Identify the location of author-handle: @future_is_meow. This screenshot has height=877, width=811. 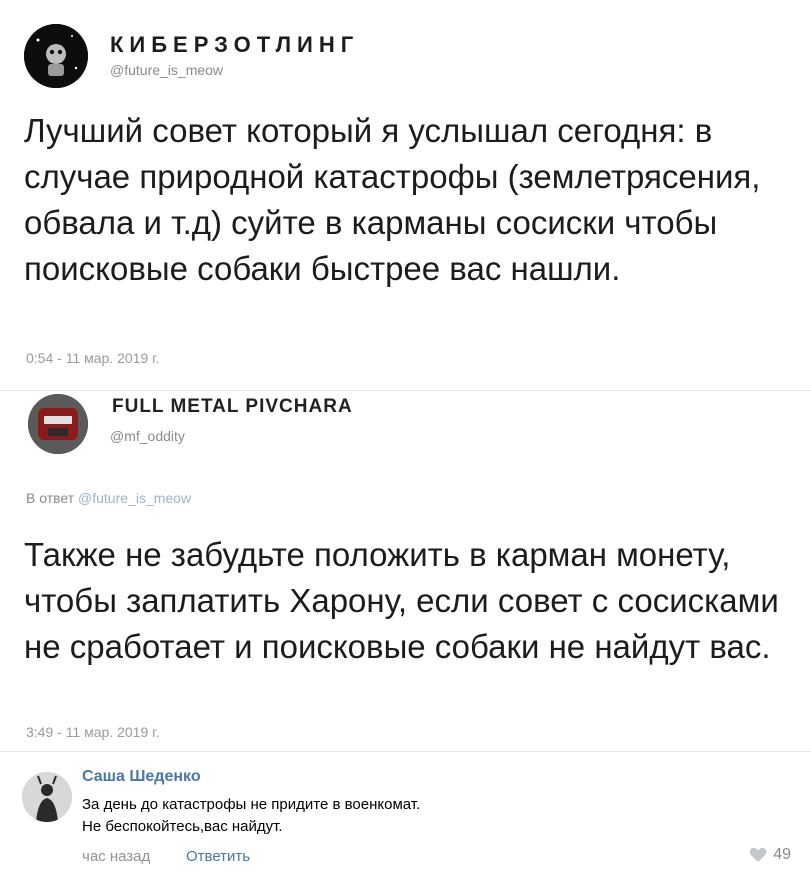
(166, 70).